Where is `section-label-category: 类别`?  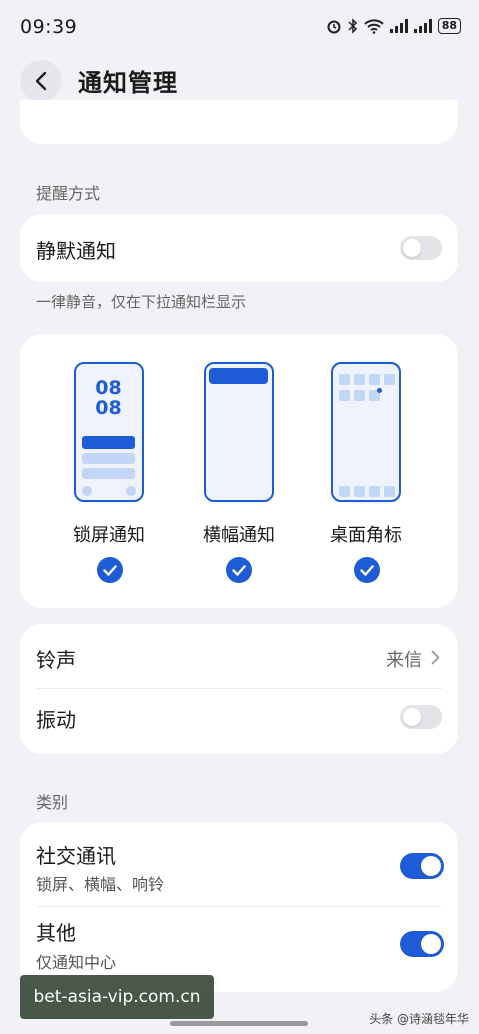
section-label-category: 类别 is located at coordinates (52, 802).